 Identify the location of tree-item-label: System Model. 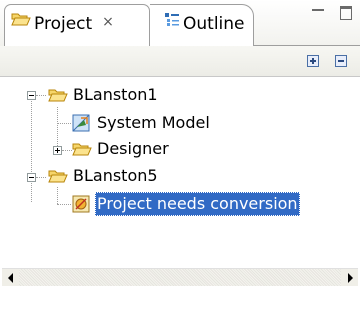
(153, 122).